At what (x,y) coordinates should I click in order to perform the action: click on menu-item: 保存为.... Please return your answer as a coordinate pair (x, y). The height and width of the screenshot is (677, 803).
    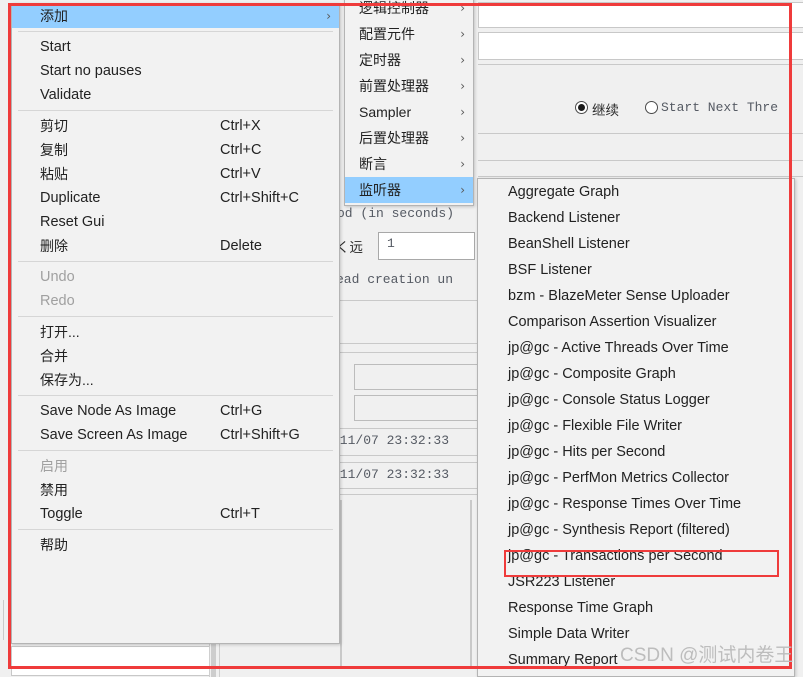
    Looking at the image, I should click on (175, 380).